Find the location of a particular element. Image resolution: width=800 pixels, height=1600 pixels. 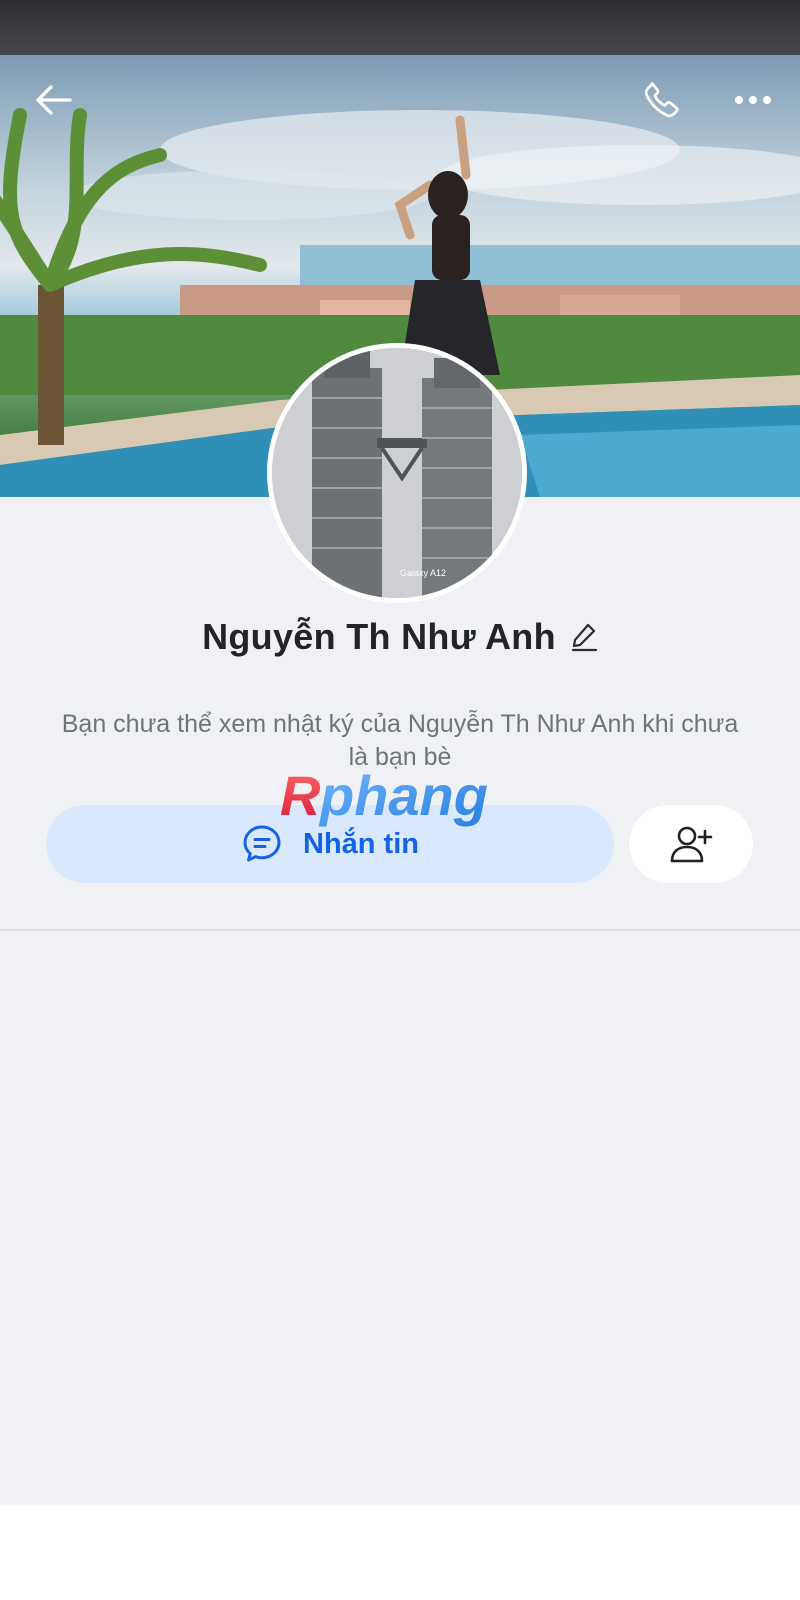

watermark-graphic: R phang is located at coordinates (384, 795).